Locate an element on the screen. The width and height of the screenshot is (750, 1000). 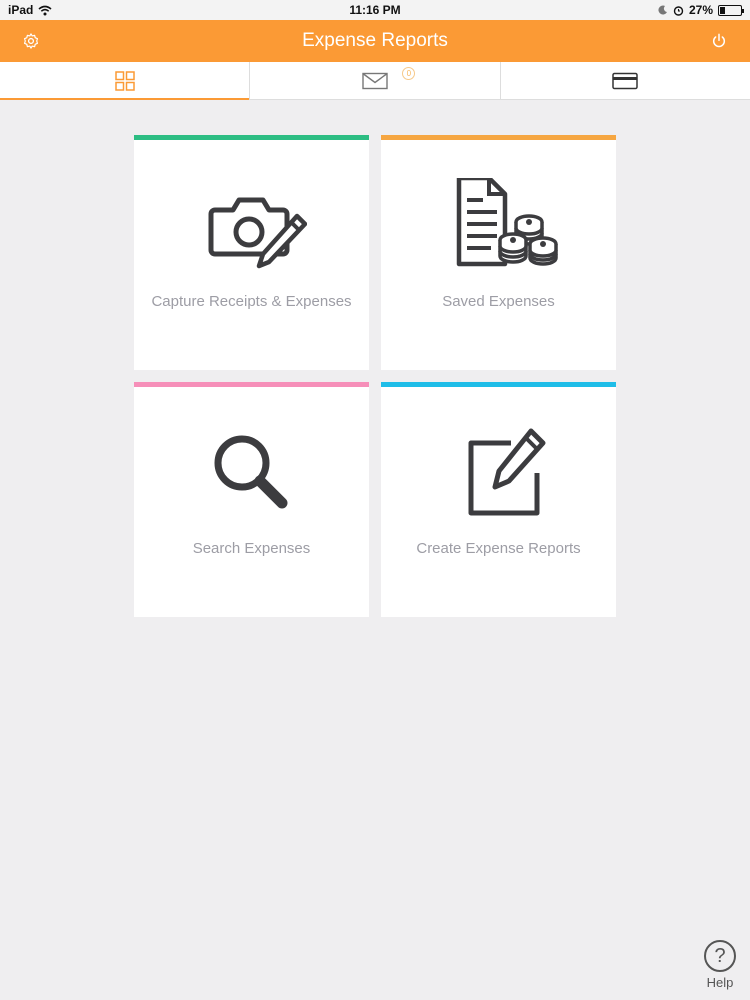
battery-percent: 27% is located at coordinates (700, 10).